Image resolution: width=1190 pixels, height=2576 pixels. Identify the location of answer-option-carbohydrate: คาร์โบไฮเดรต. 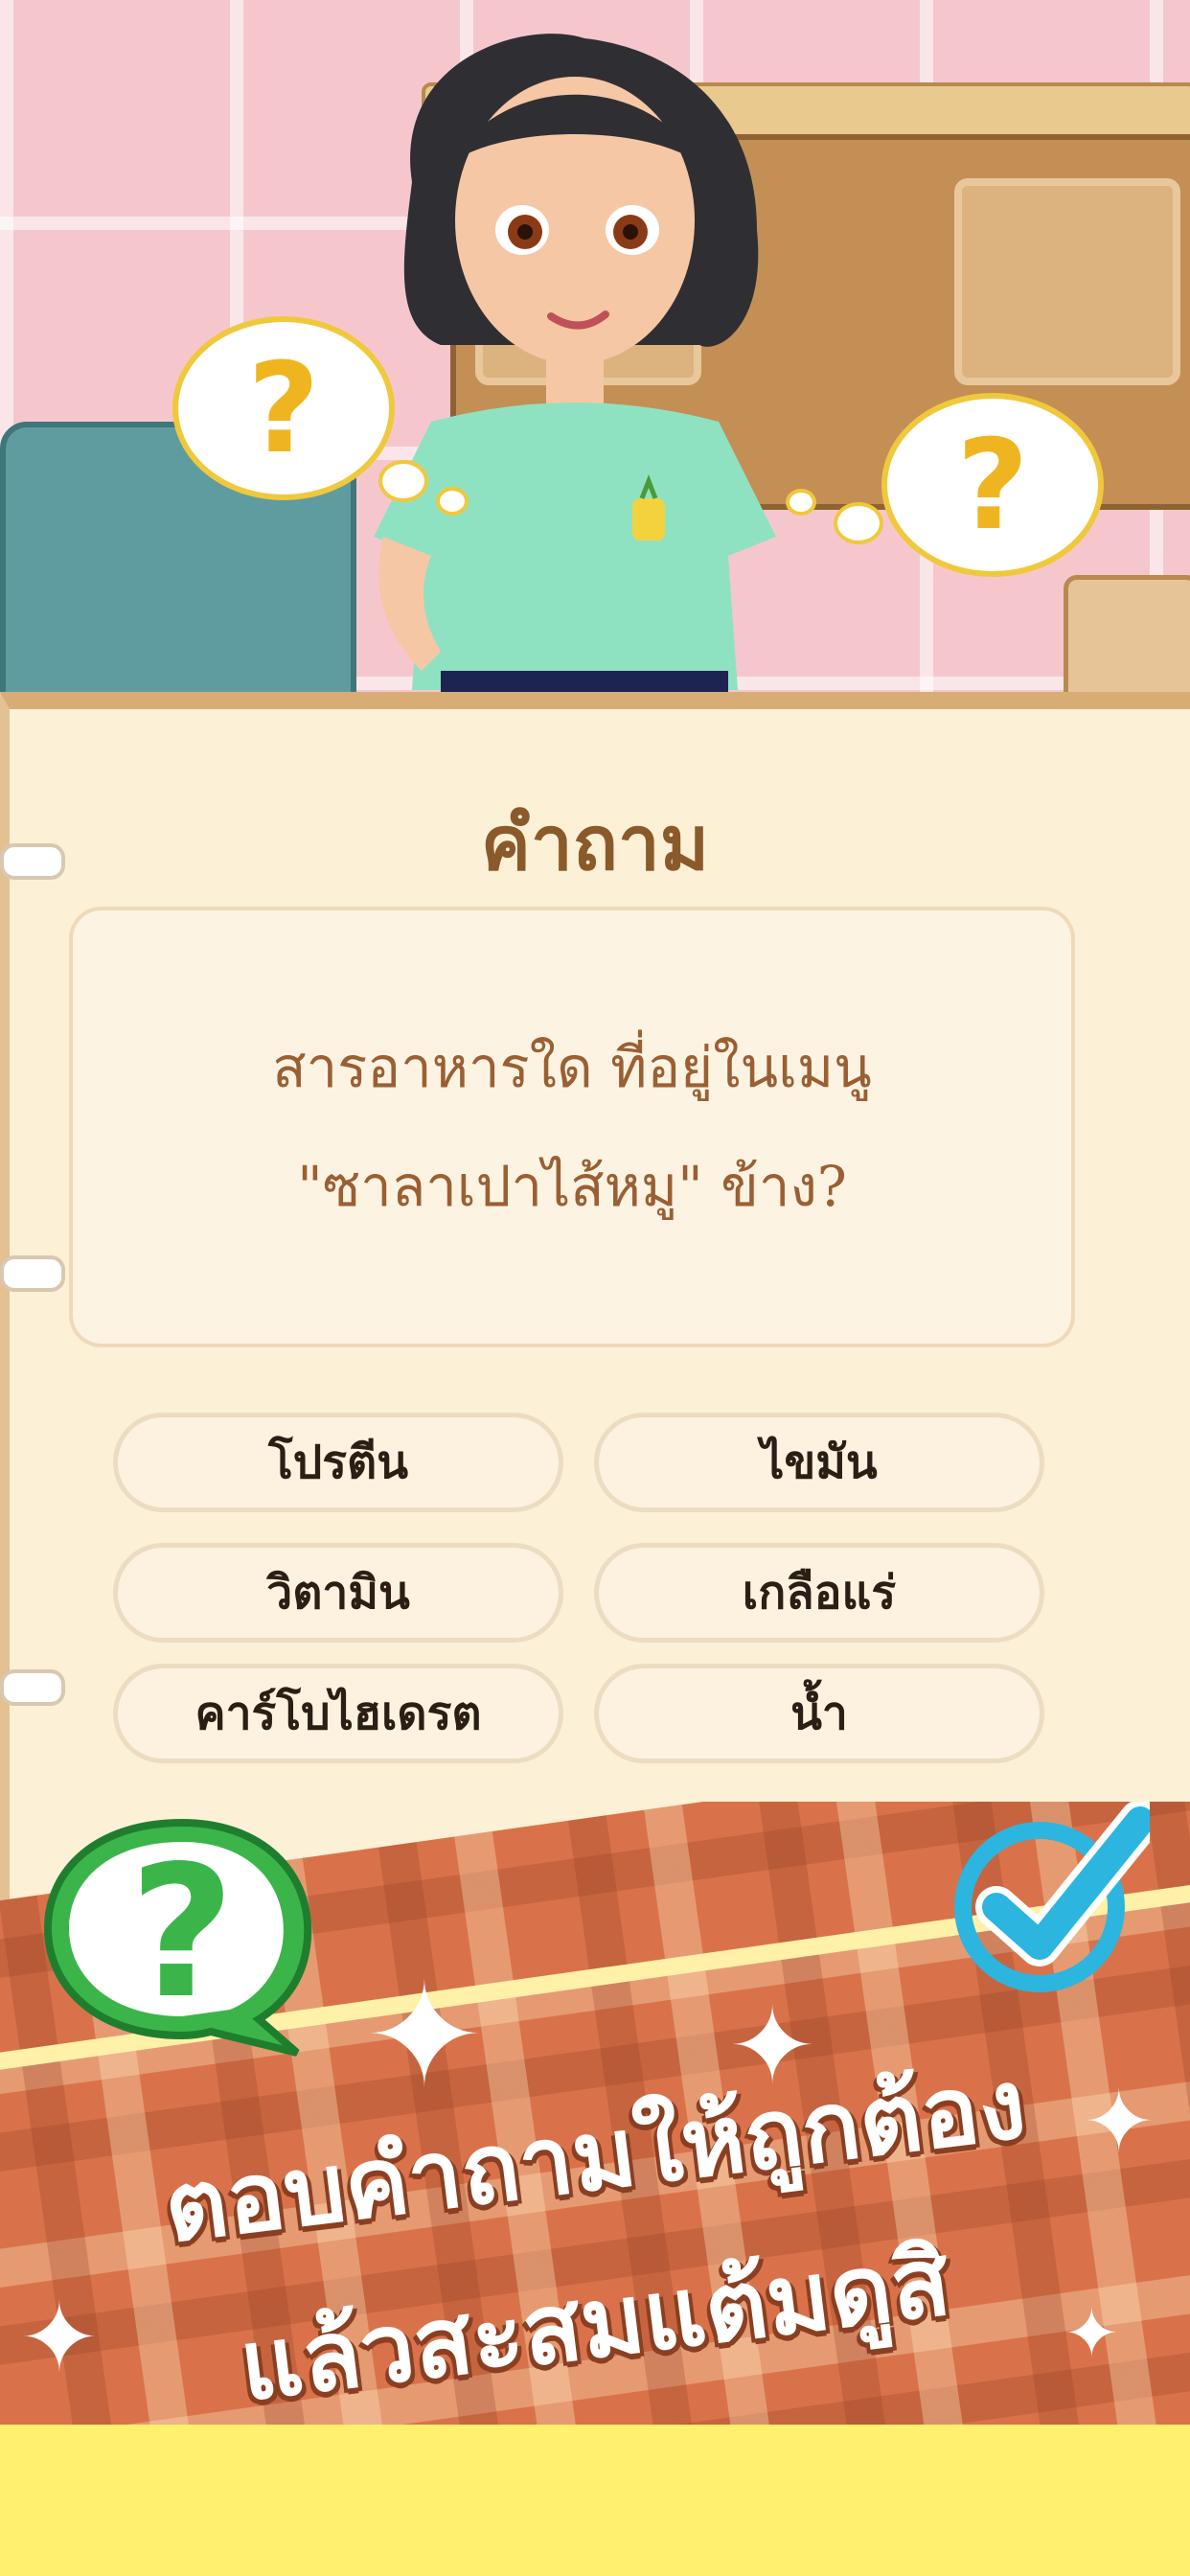
(338, 1713).